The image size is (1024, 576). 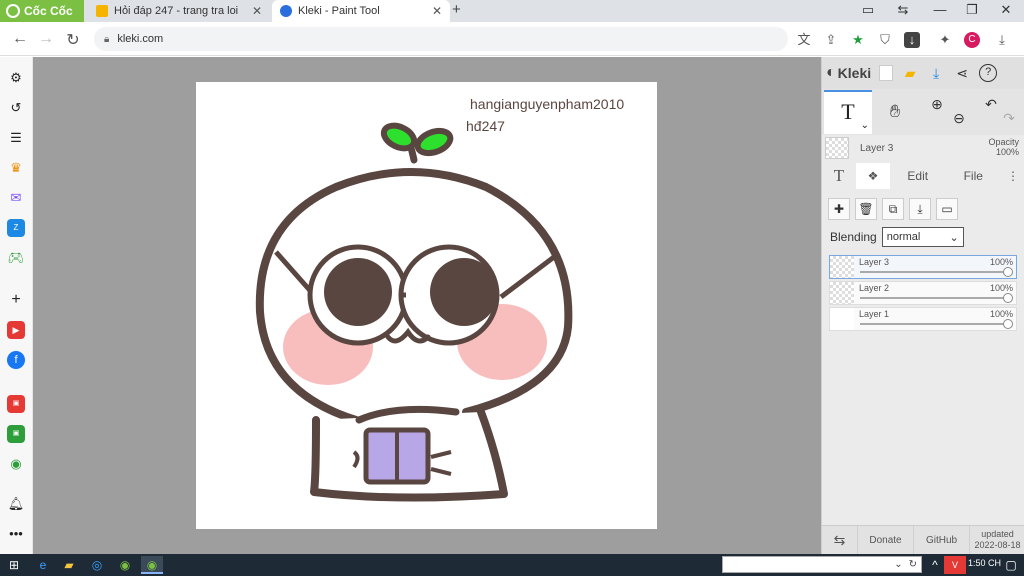 What do you see at coordinates (16, 228) in the screenshot?
I see `zalo-icon: Z` at bounding box center [16, 228].